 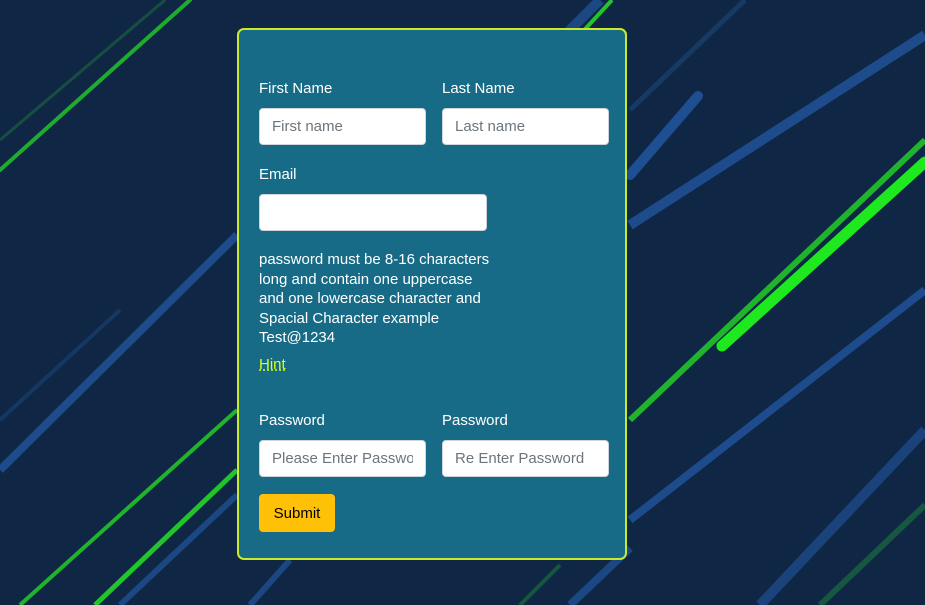 I want to click on last-name-input, so click(x=525, y=126).